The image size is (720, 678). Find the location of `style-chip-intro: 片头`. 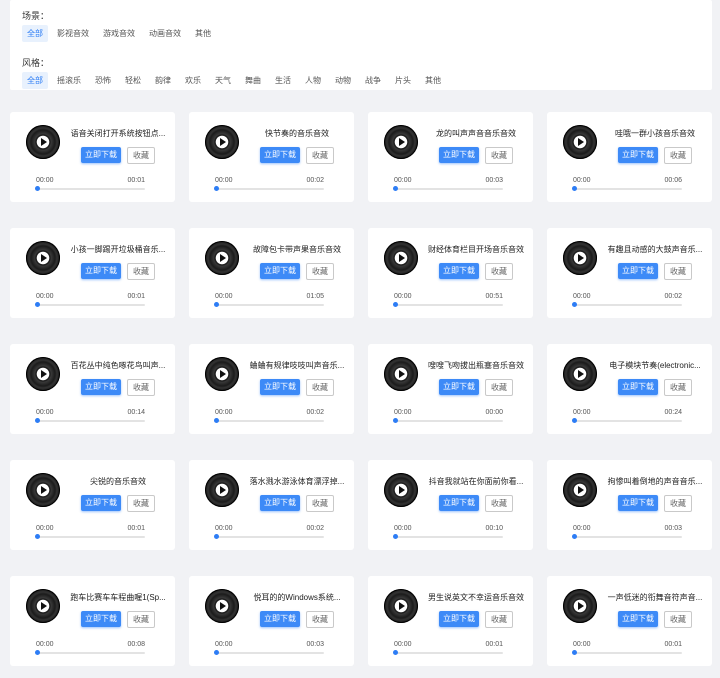

style-chip-intro: 片头 is located at coordinates (403, 80).